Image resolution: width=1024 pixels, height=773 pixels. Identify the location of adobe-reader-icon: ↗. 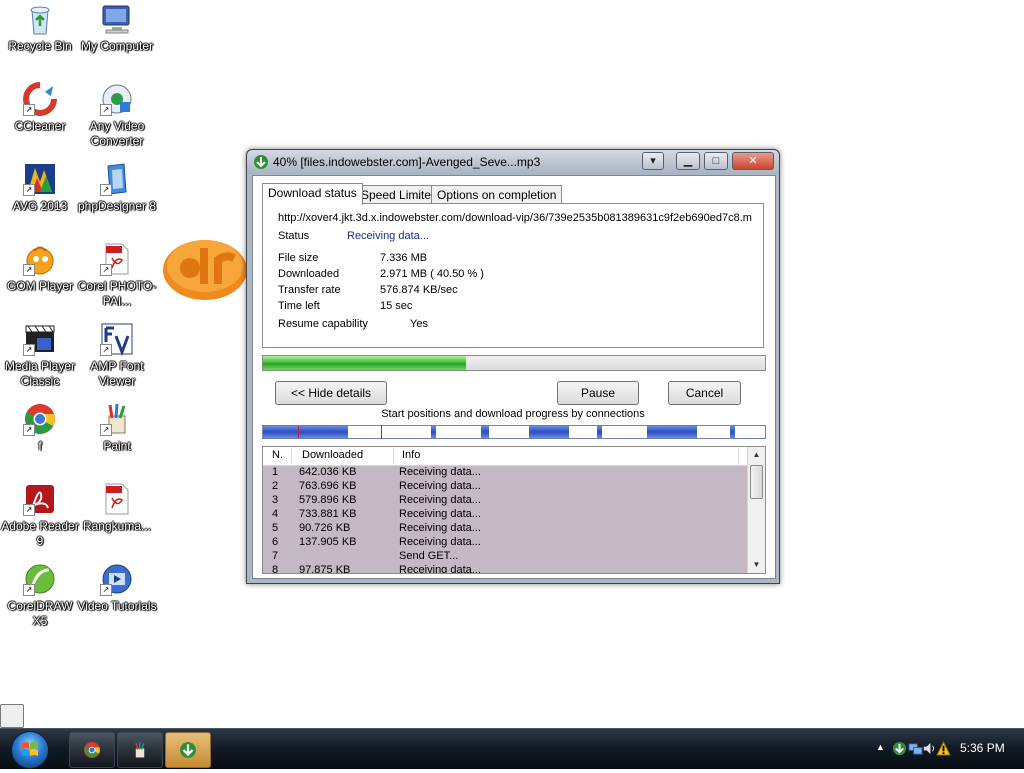
(40, 499).